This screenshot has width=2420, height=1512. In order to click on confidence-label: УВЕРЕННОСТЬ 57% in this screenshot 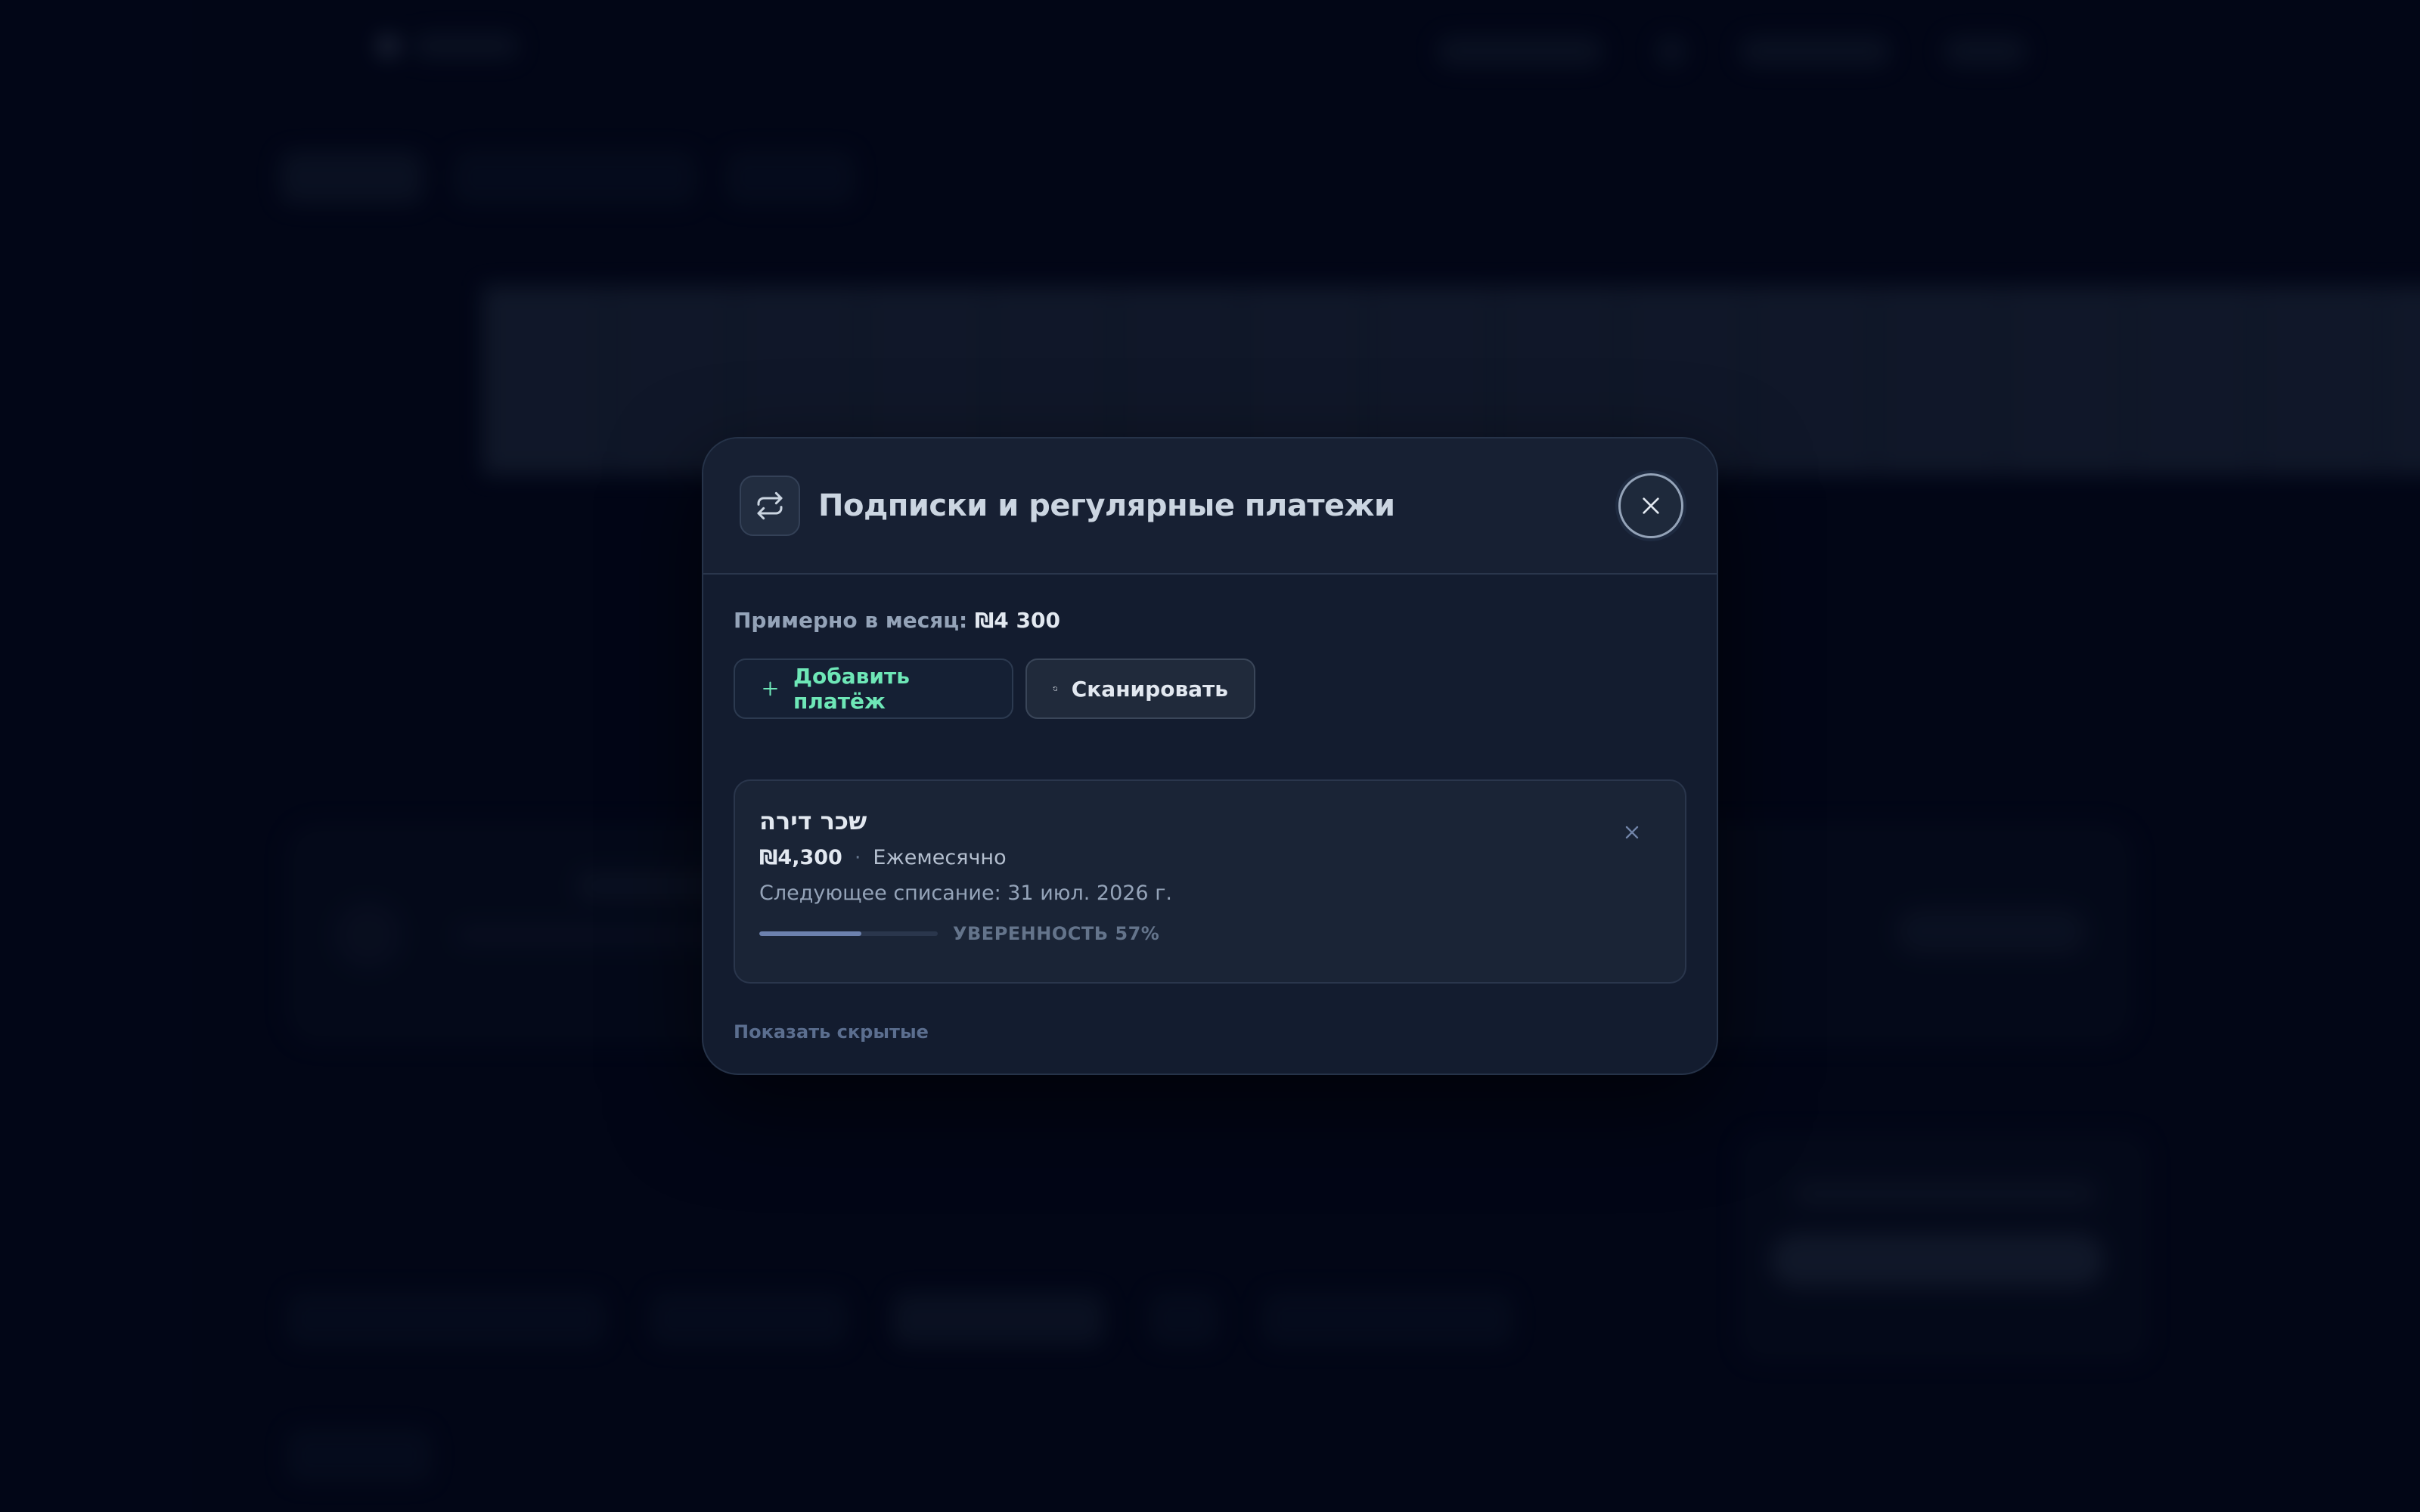, I will do `click(1056, 934)`.